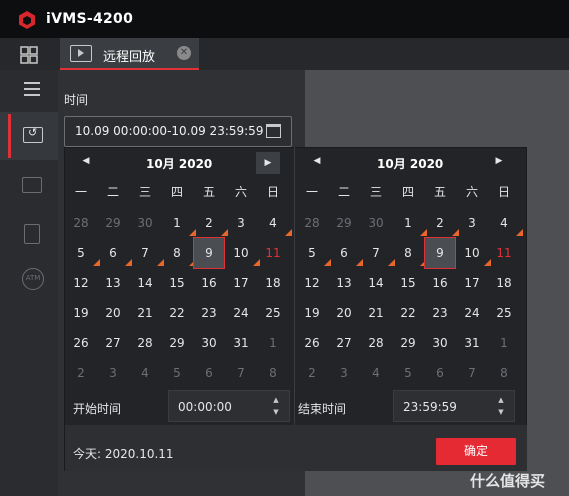 Image resolution: width=569 pixels, height=496 pixels. Describe the element at coordinates (32, 89) in the screenshot. I see `hamburger-menu-icon` at that location.